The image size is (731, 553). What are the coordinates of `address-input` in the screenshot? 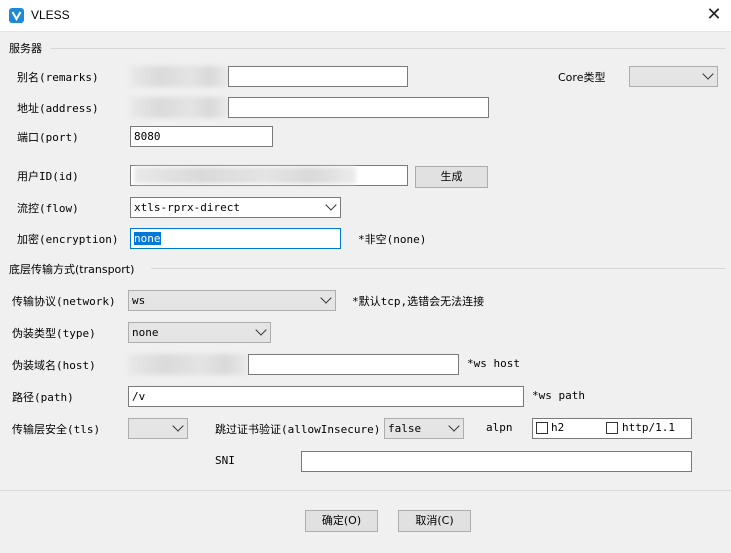 It's located at (358, 107).